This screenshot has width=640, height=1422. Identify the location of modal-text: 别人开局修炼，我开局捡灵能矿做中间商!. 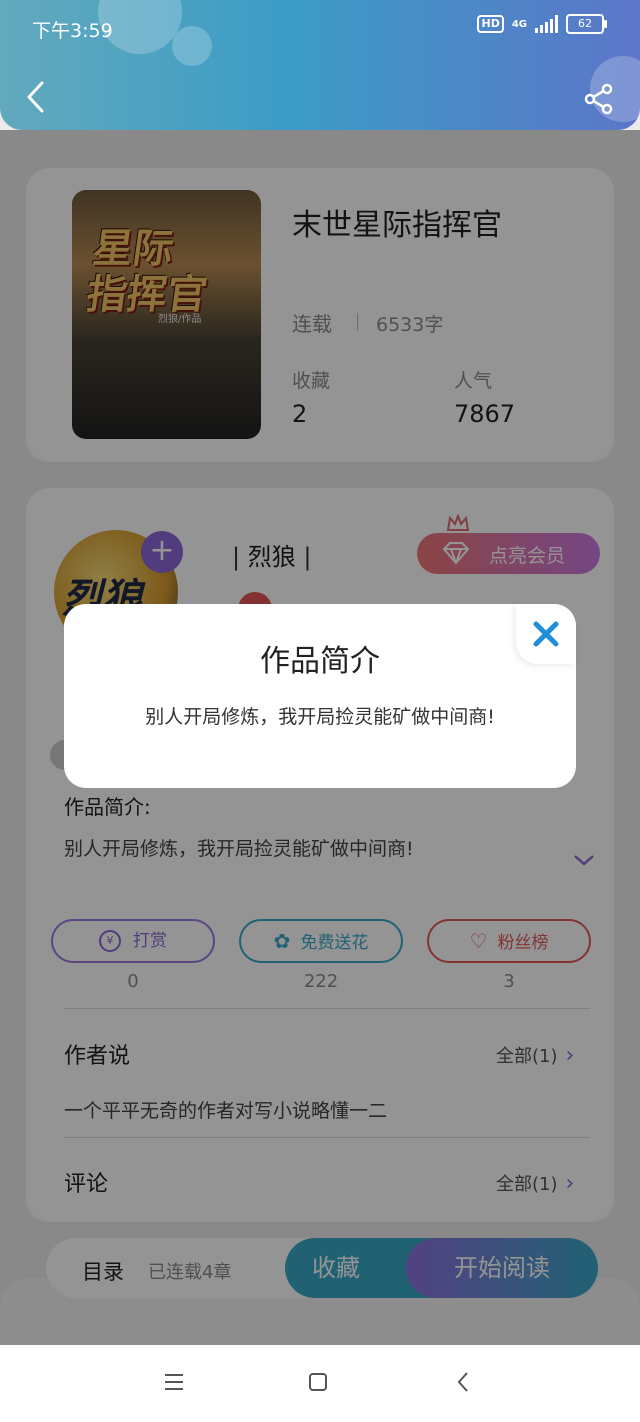
(320, 717).